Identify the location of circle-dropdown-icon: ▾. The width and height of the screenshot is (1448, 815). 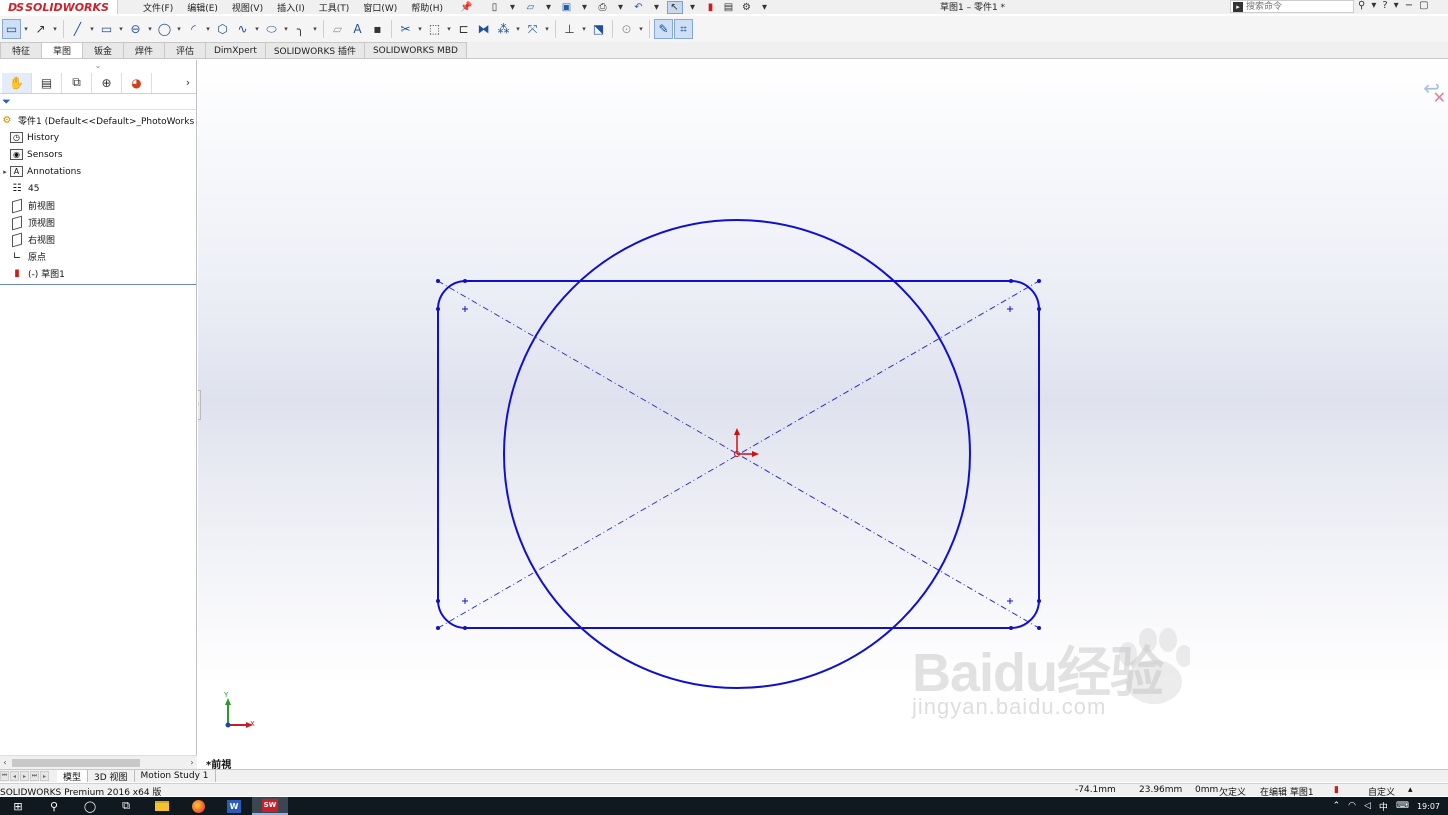
(179, 29).